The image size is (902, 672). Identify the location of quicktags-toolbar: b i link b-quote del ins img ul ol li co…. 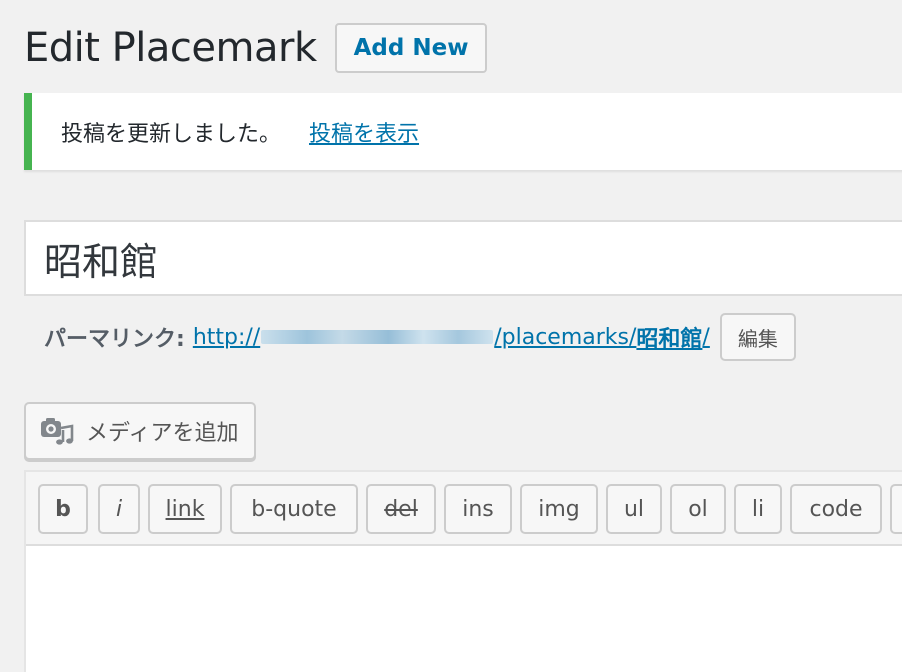
(464, 509).